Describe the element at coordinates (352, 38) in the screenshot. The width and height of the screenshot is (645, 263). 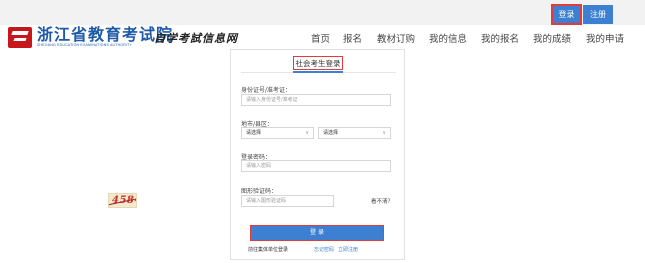
I see `nav-register: 报名` at that location.